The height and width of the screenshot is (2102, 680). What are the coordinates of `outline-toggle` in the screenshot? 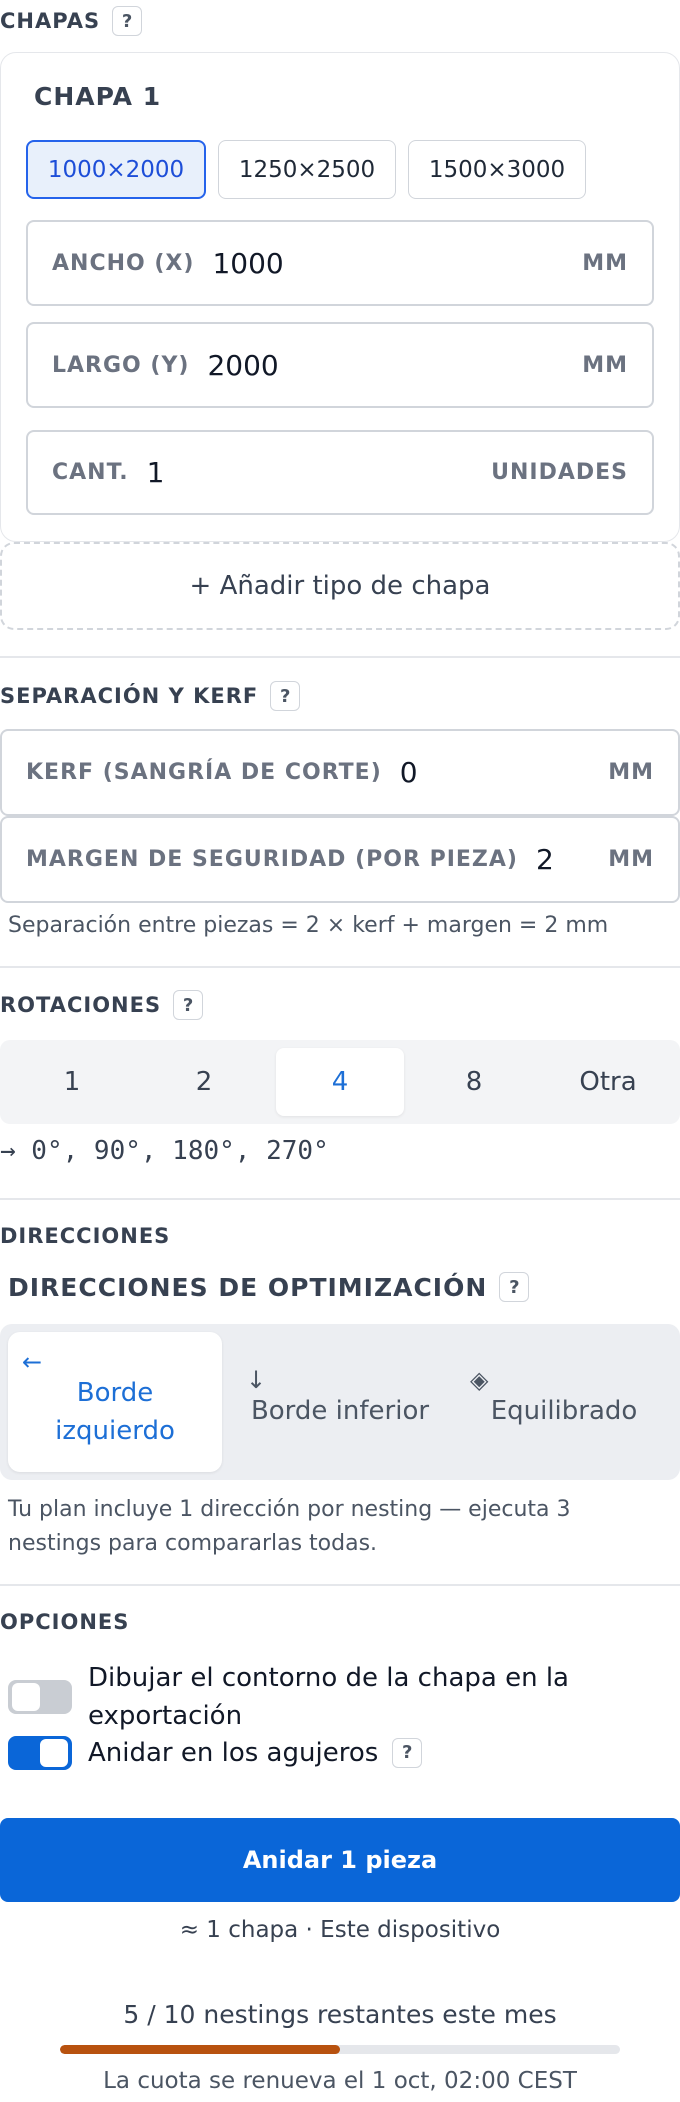 It's located at (40, 1697).